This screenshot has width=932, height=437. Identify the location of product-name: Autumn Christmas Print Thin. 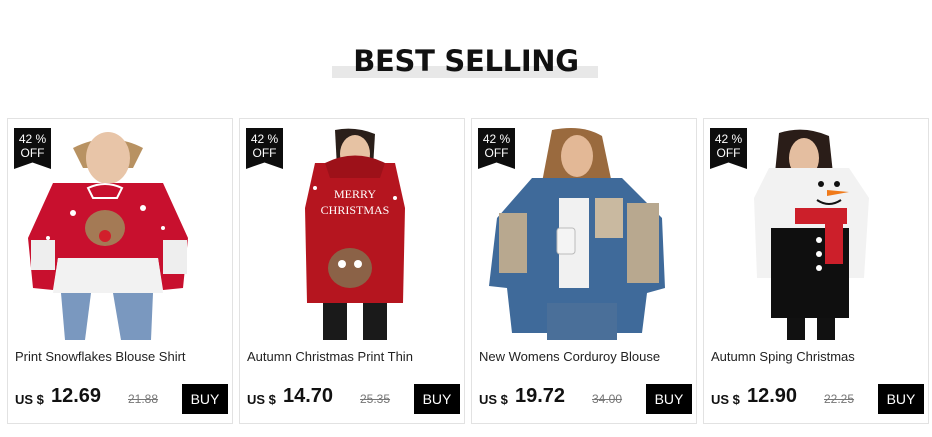
(354, 356).